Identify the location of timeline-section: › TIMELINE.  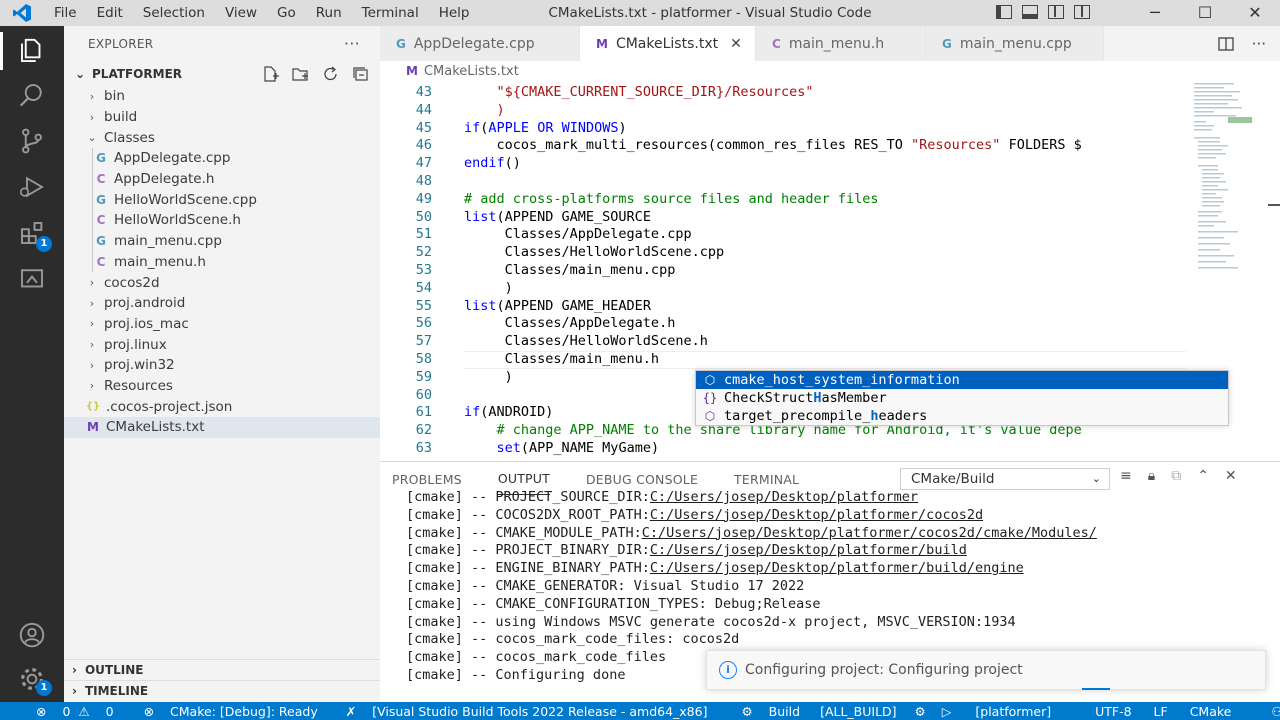
(222, 690).